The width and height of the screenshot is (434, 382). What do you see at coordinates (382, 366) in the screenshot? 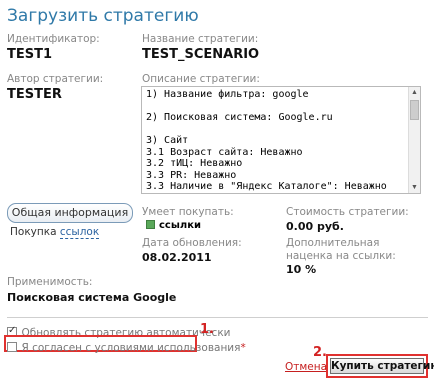
I see `buy-strategy-button: Купить стратегию` at bounding box center [382, 366].